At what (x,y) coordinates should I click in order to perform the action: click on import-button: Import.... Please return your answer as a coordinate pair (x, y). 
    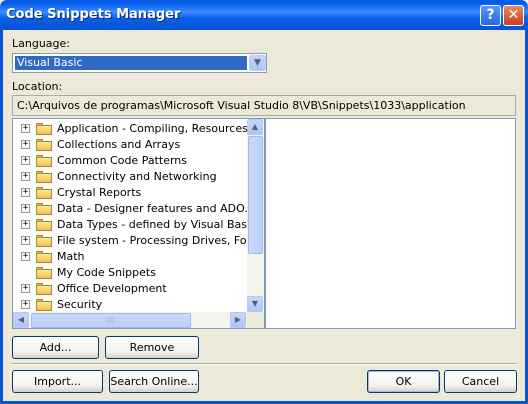
    Looking at the image, I should click on (57, 381).